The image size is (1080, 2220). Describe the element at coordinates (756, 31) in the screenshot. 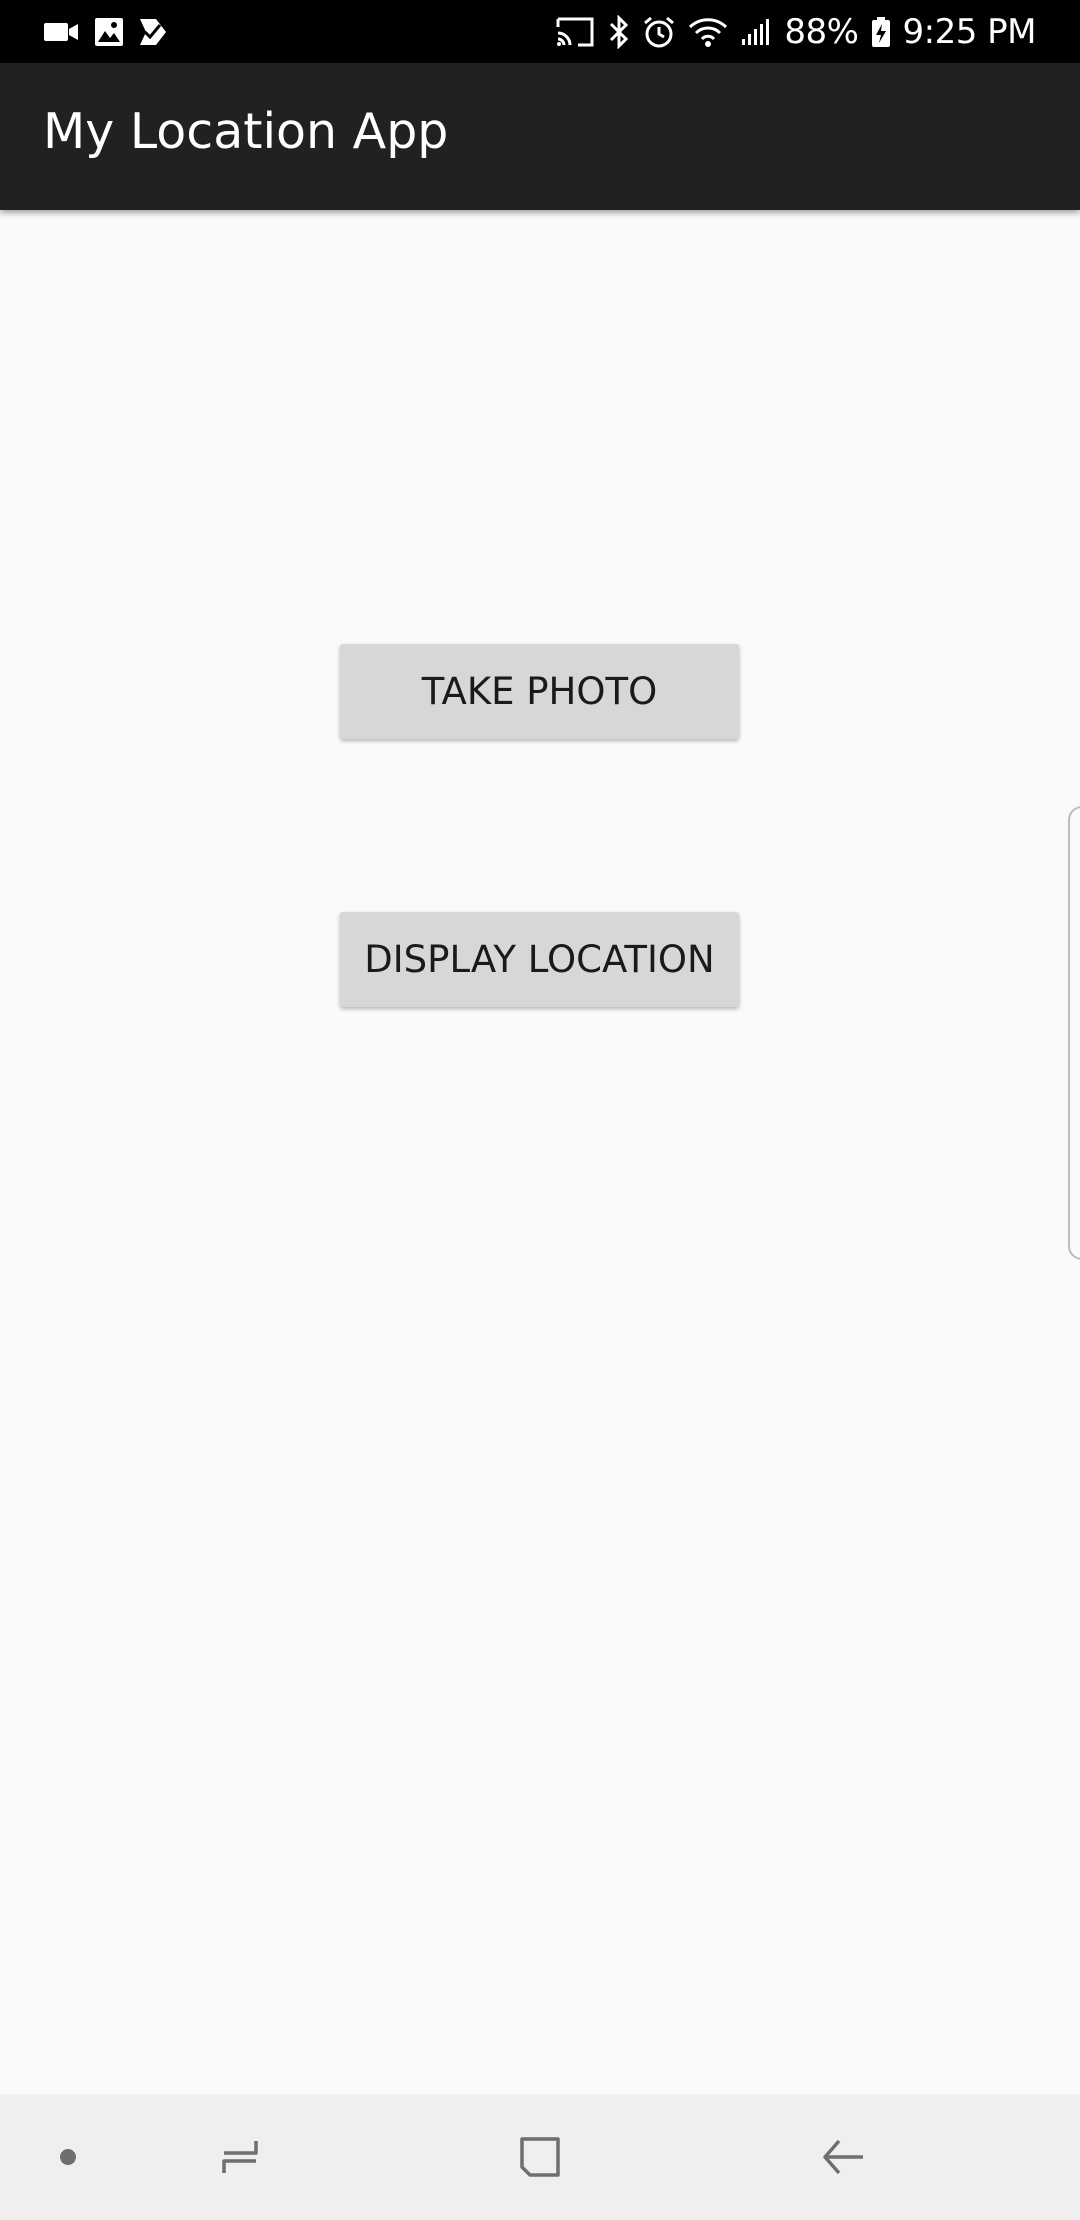

I see `cellular-signal-icon` at that location.